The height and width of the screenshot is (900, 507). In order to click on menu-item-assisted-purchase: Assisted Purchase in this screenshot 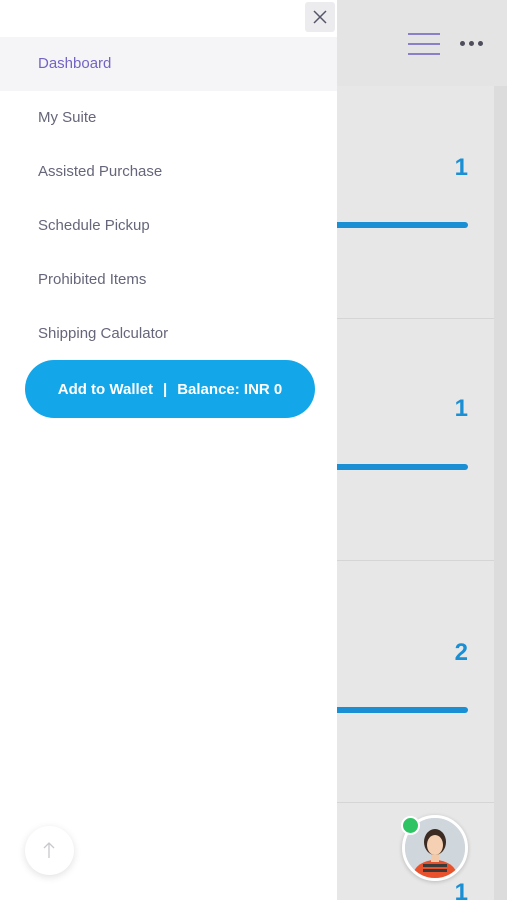, I will do `click(168, 172)`.